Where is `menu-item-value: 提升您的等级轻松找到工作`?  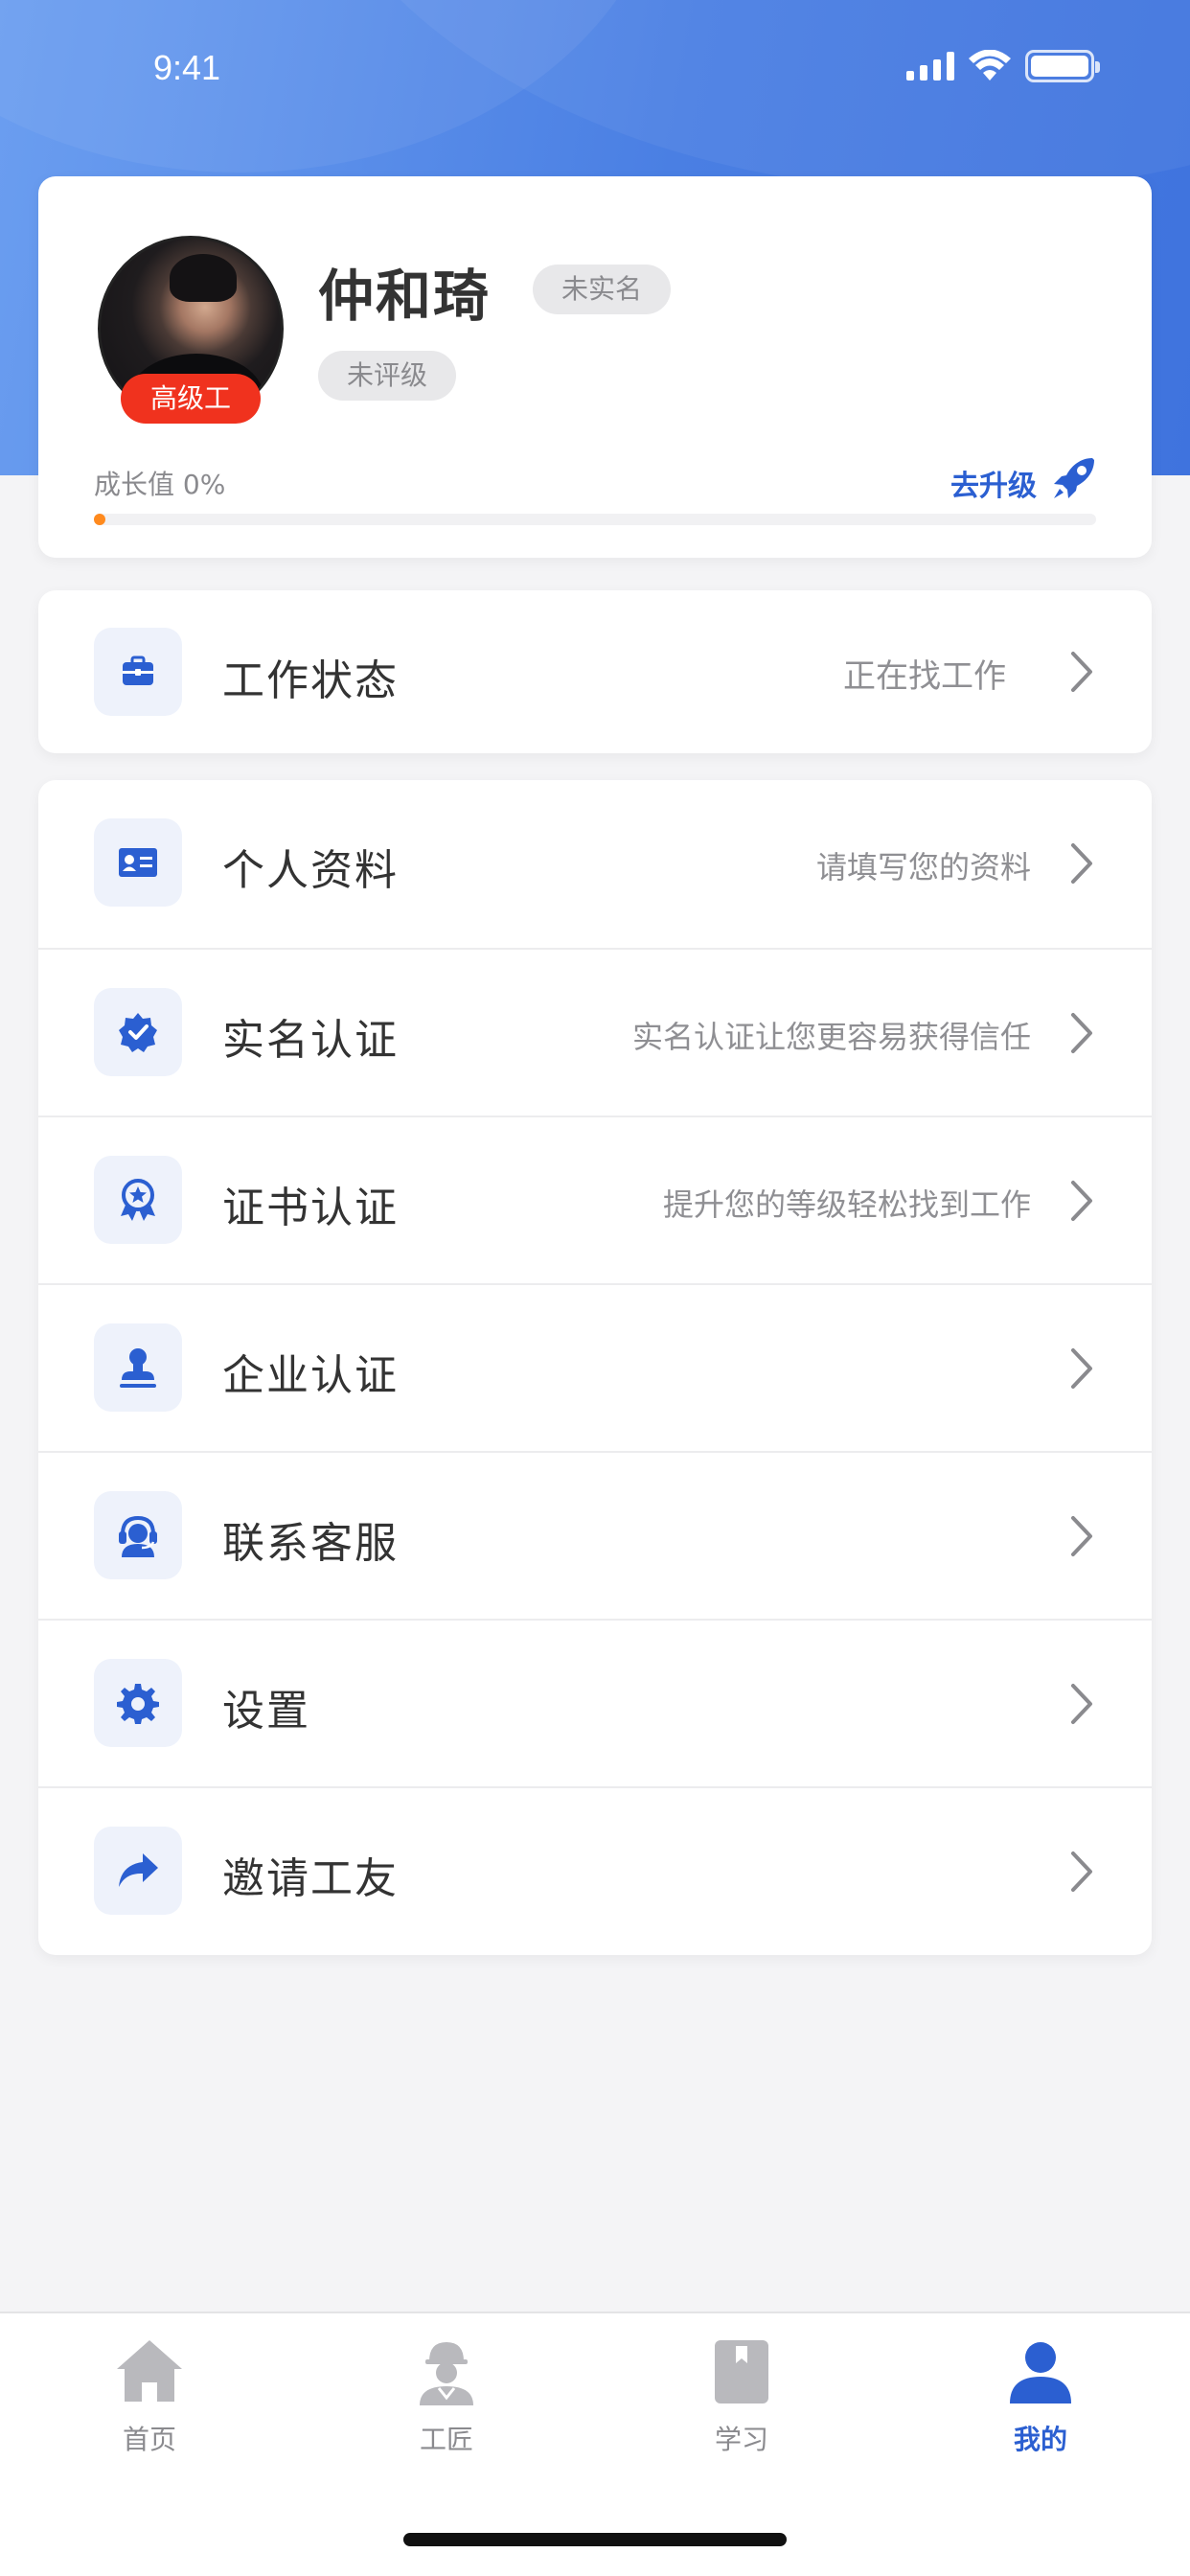 menu-item-value: 提升您的等级轻松找到工作 is located at coordinates (847, 1204).